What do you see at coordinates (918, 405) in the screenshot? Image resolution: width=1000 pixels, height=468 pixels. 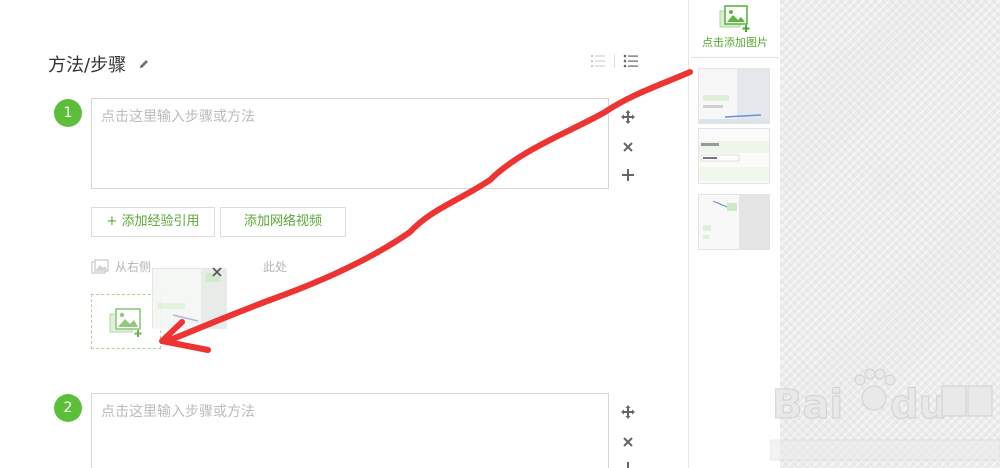 I see `svg-text: du` at bounding box center [918, 405].